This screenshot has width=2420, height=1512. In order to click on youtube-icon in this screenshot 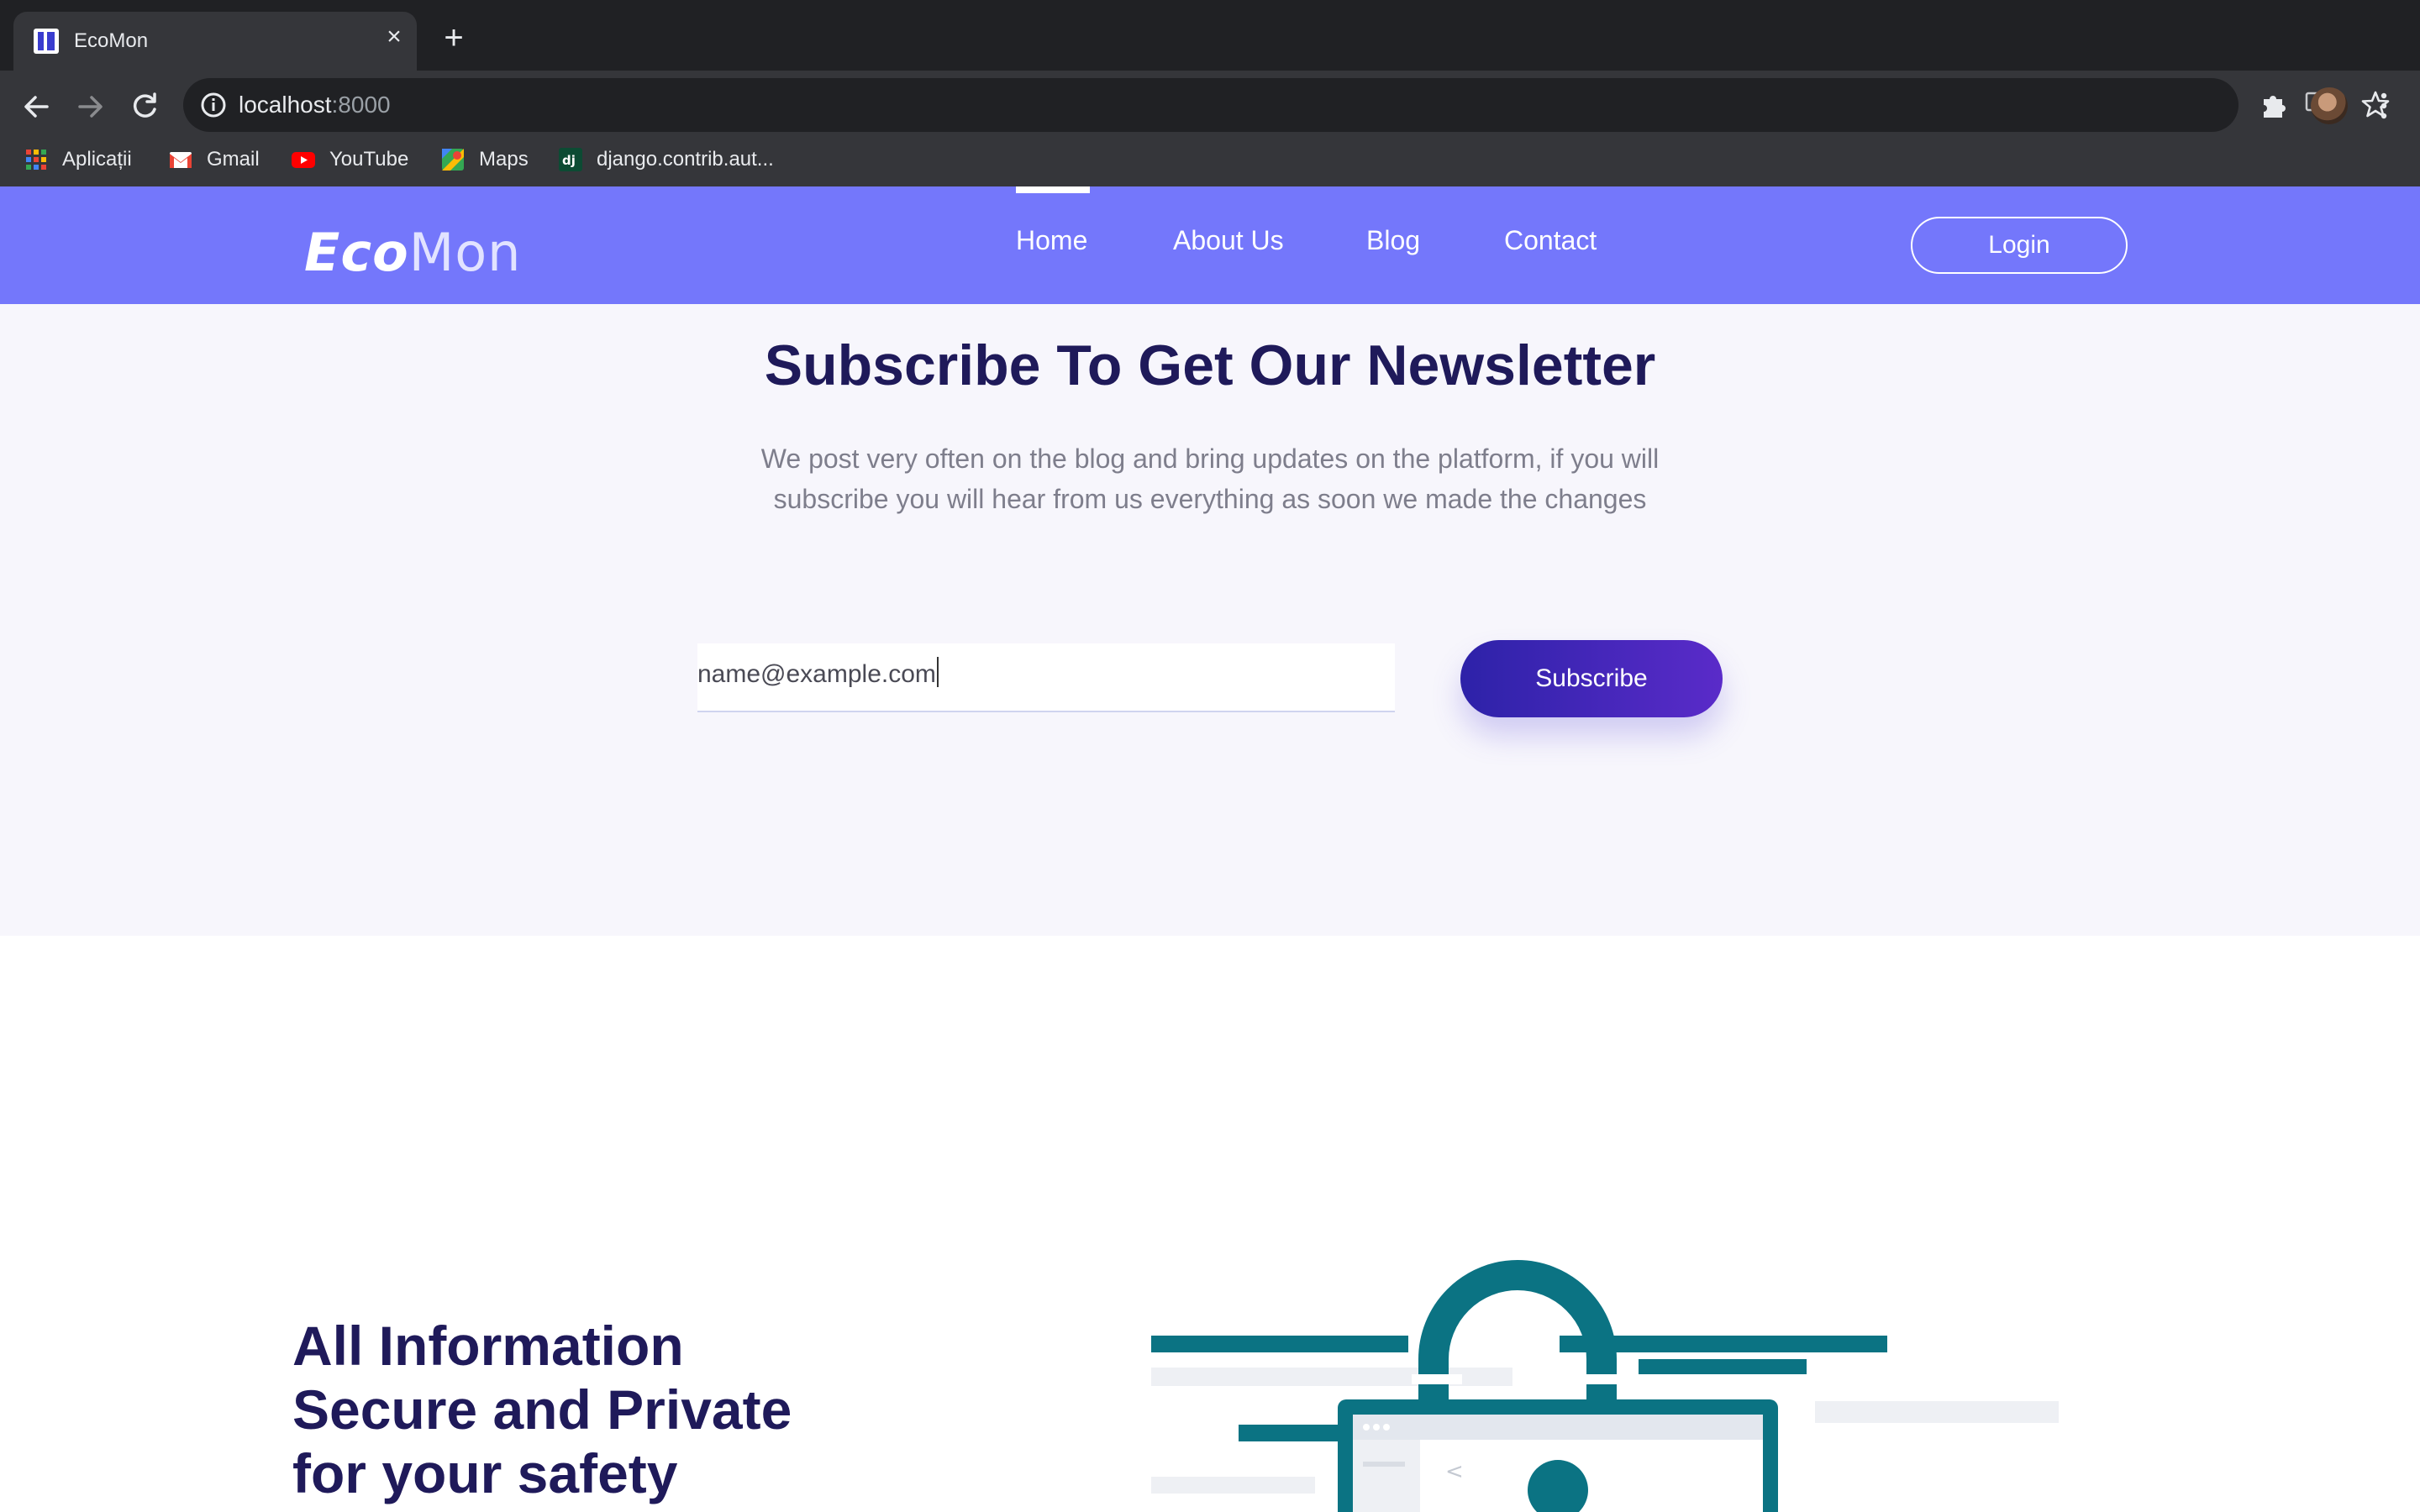, I will do `click(303, 160)`.